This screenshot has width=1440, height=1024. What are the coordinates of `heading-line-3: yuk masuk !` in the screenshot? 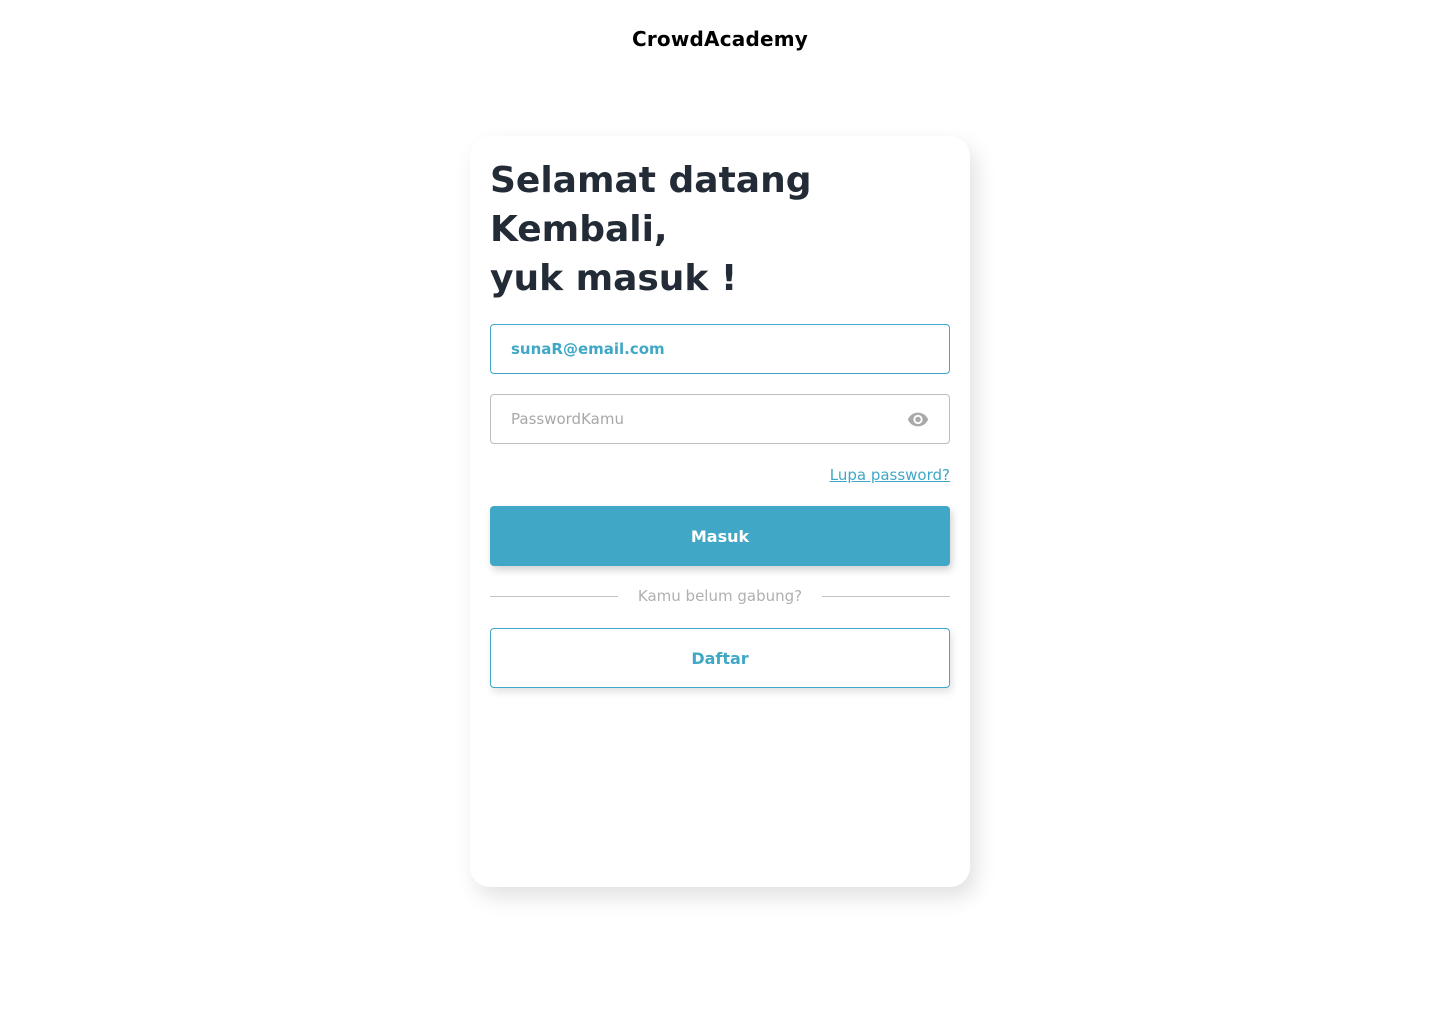 It's located at (614, 278).